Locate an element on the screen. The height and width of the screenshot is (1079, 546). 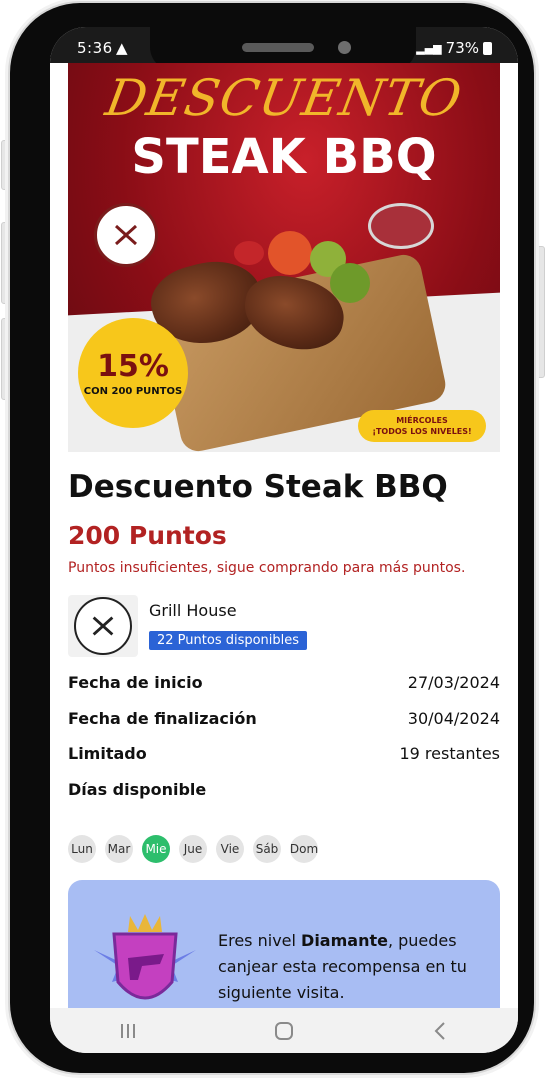
level-name: Diamante is located at coordinates (344, 940).